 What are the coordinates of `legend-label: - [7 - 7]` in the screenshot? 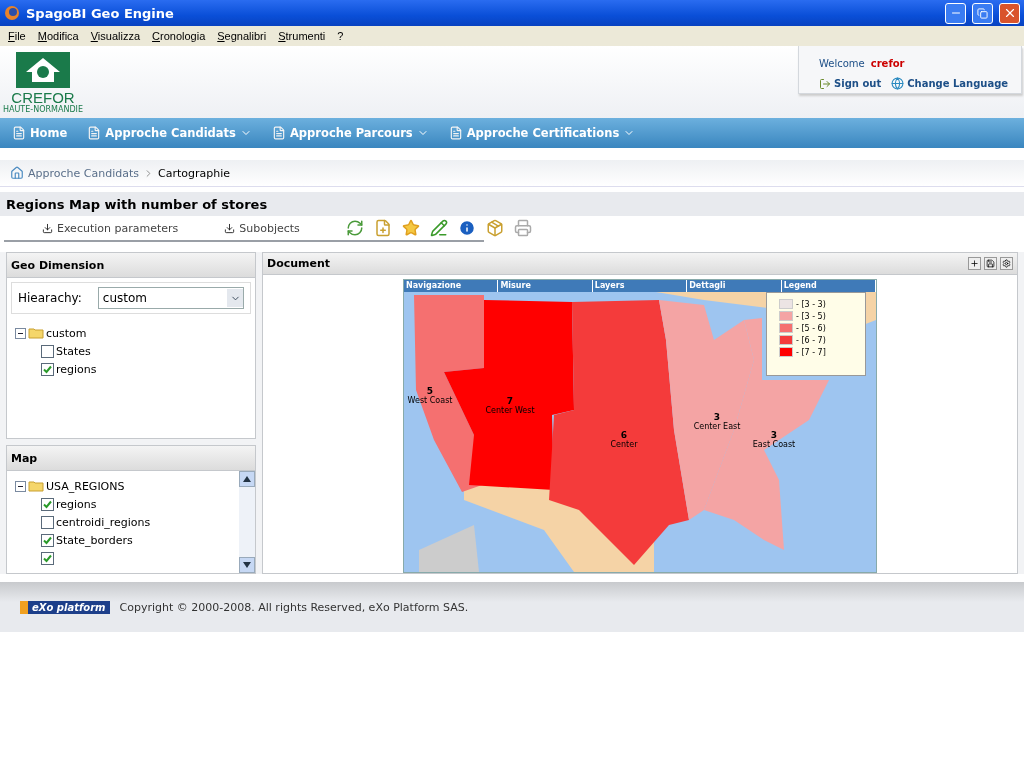 It's located at (811, 352).